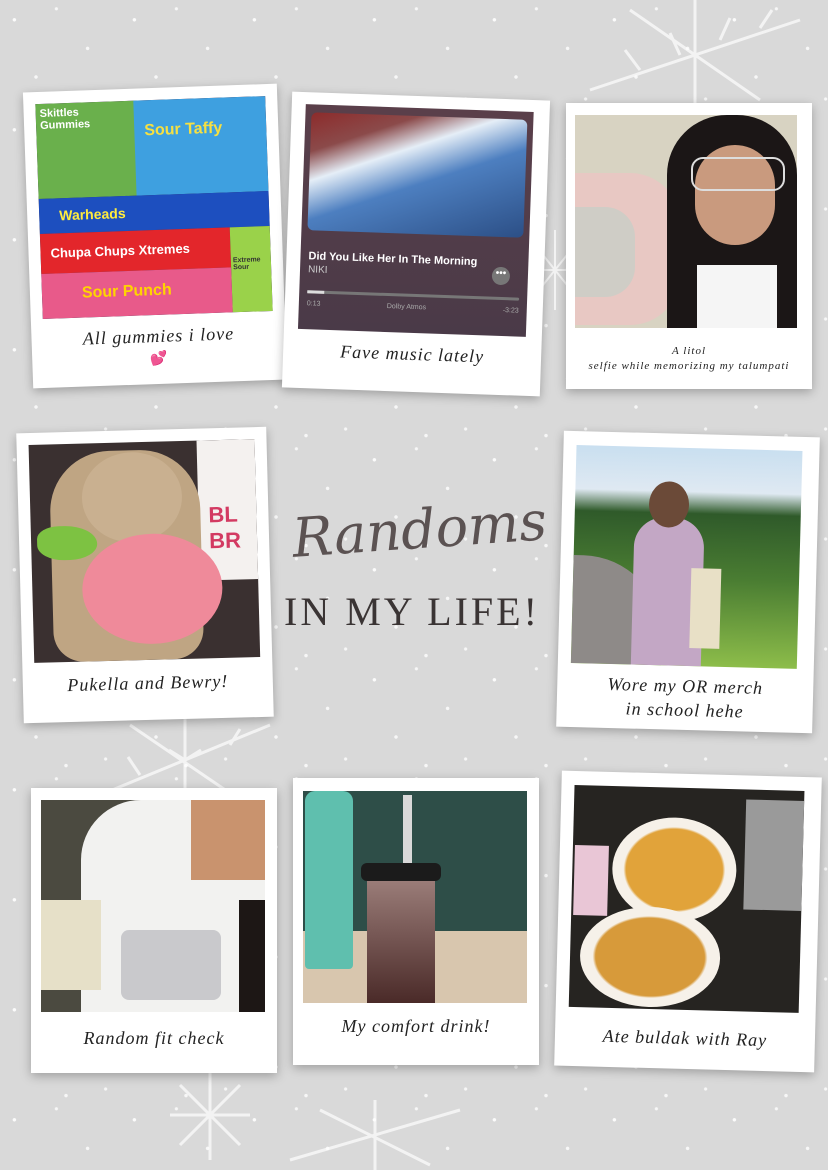 This screenshot has height=1170, width=828. Describe the element at coordinates (605, 252) in the screenshot. I see `dryer-vent` at that location.